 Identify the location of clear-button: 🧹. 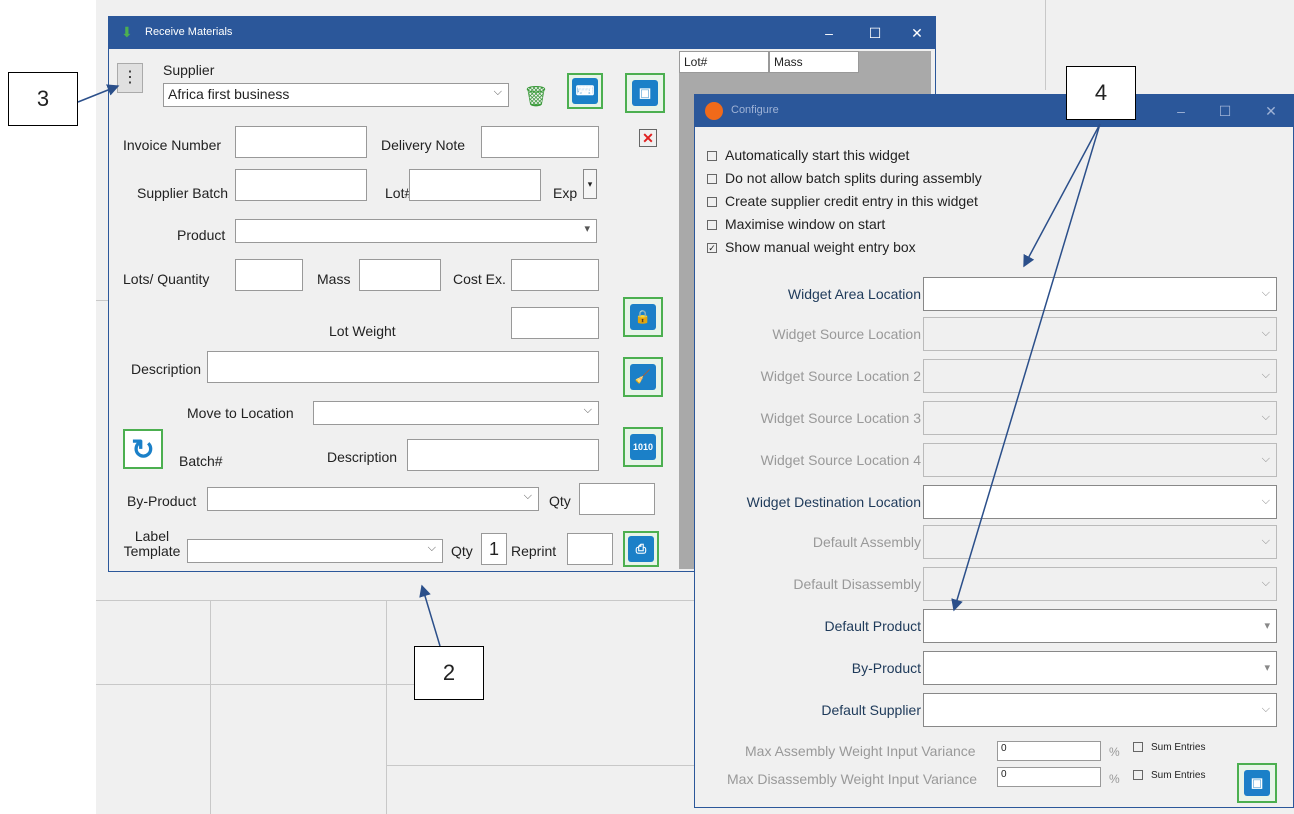
(643, 377).